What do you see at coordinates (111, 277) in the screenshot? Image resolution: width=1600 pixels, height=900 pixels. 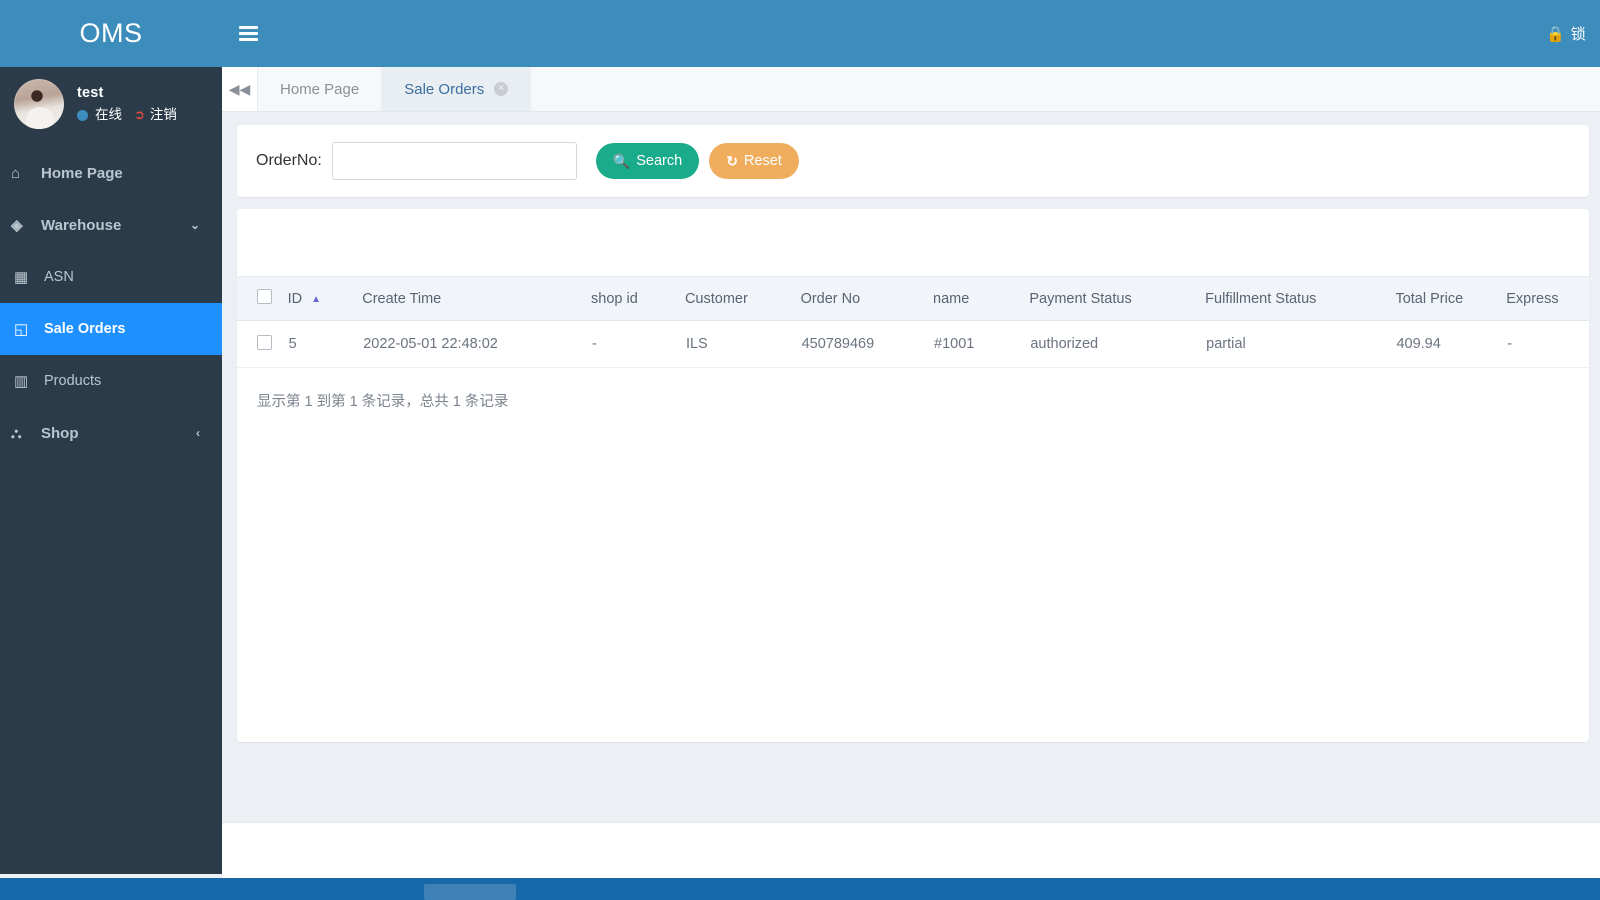 I see `sidebar-item-asn: ▦ ASN` at bounding box center [111, 277].